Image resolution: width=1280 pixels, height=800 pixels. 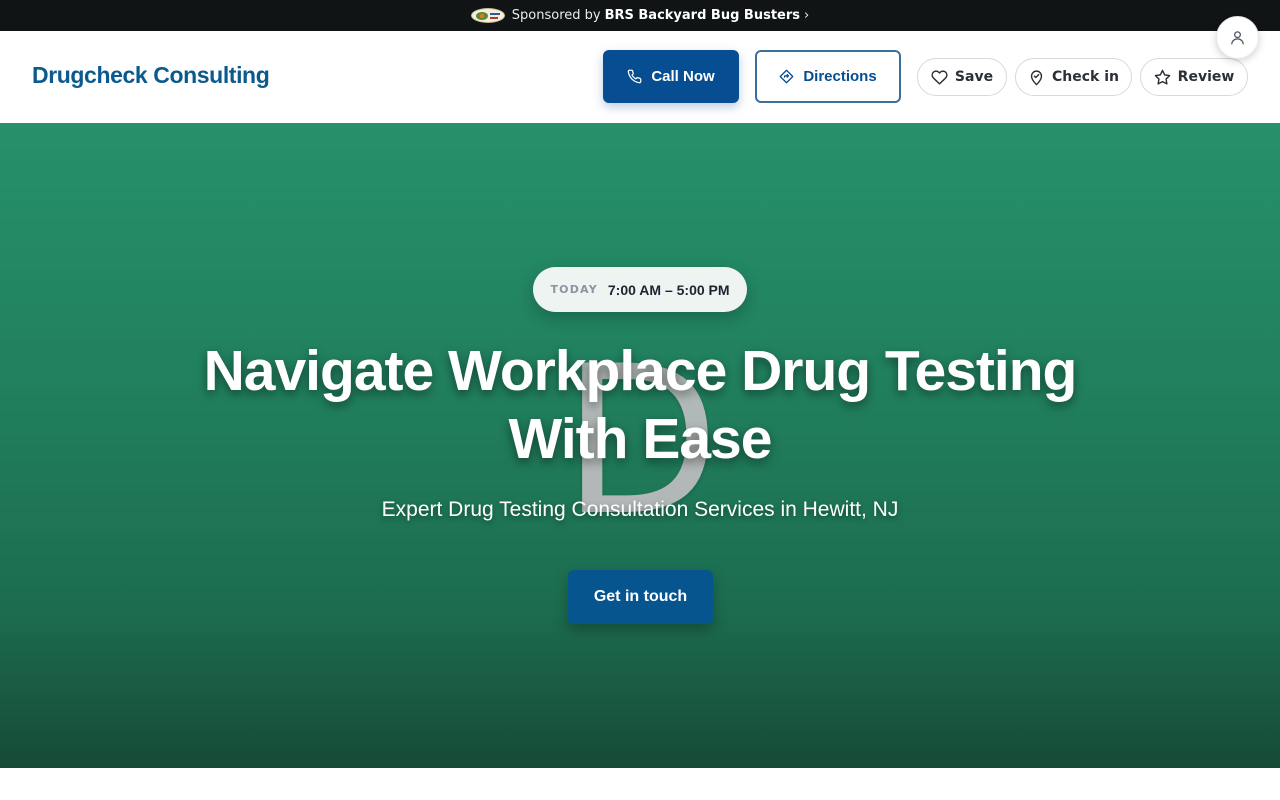 I want to click on call-now-button: Call Now, so click(x=671, y=76).